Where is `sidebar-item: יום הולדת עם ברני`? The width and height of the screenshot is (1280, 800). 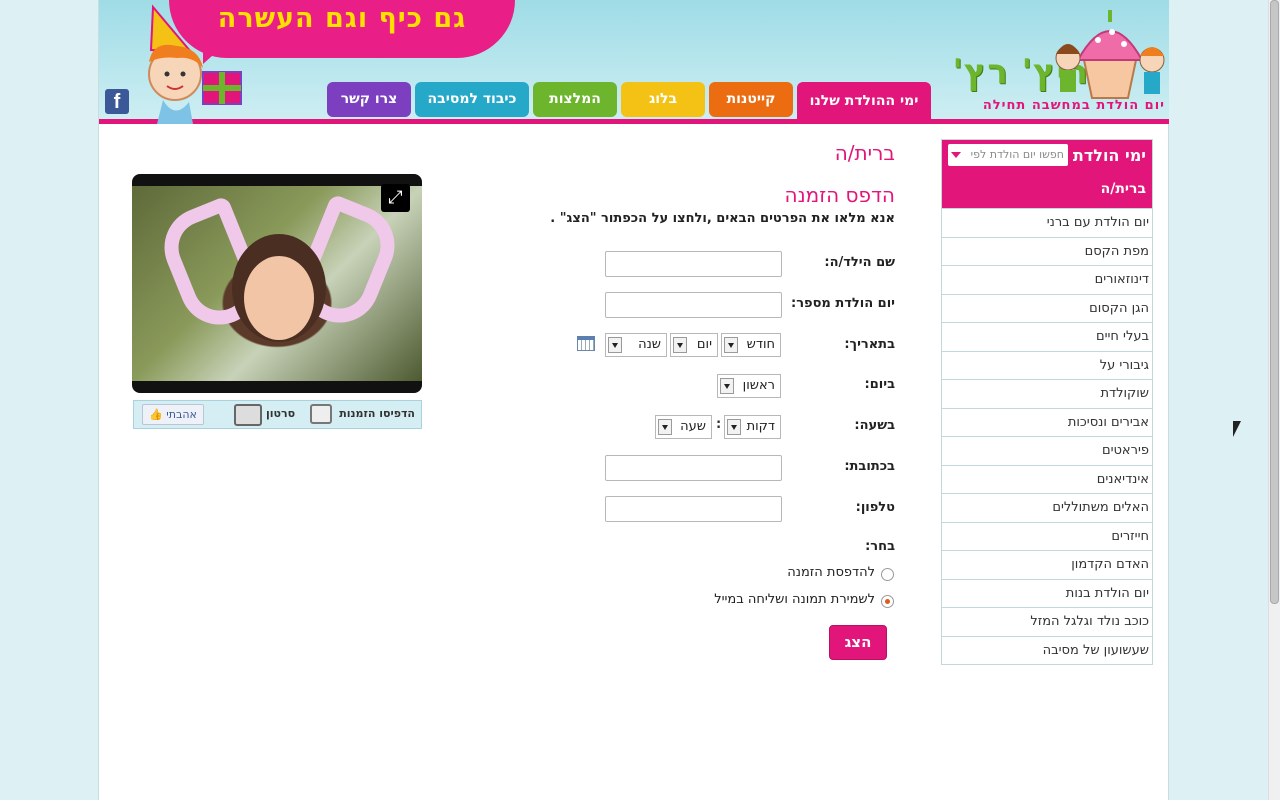 sidebar-item: יום הולדת עם ברני is located at coordinates (1047, 222).